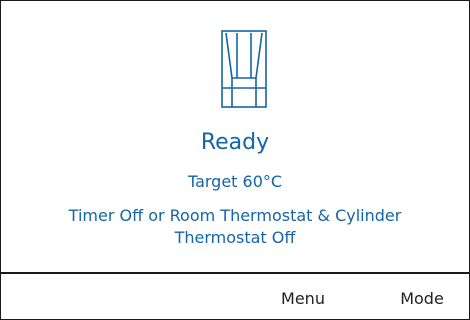 Image resolution: width=470 pixels, height=320 pixels. Describe the element at coordinates (235, 181) in the screenshot. I see `target-temperature: Target 60°C` at that location.